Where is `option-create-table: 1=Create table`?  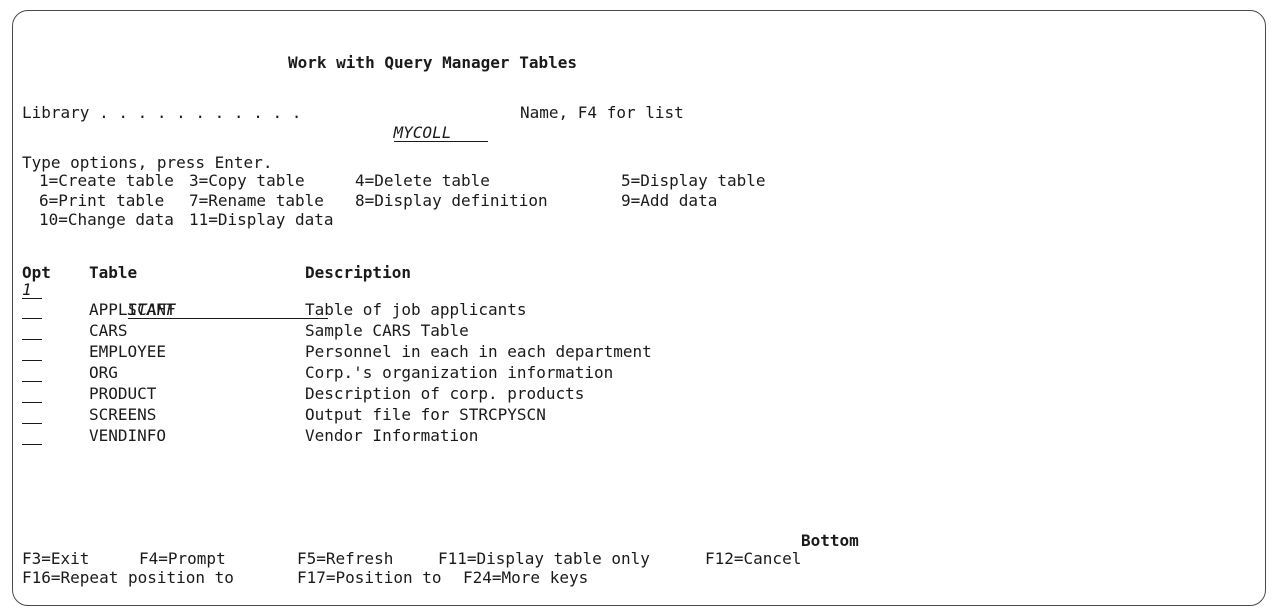 option-create-table: 1=Create table is located at coordinates (106, 180).